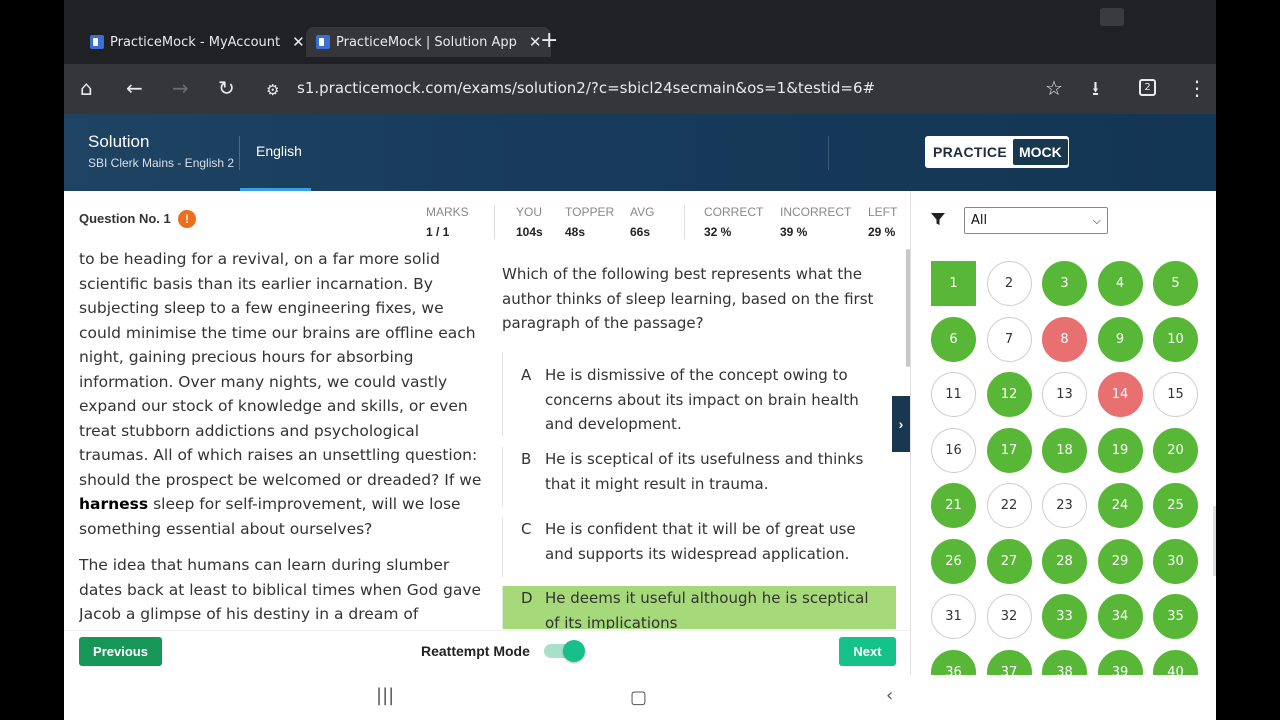  What do you see at coordinates (953, 561) in the screenshot?
I see `question-palette-button-26: 26` at bounding box center [953, 561].